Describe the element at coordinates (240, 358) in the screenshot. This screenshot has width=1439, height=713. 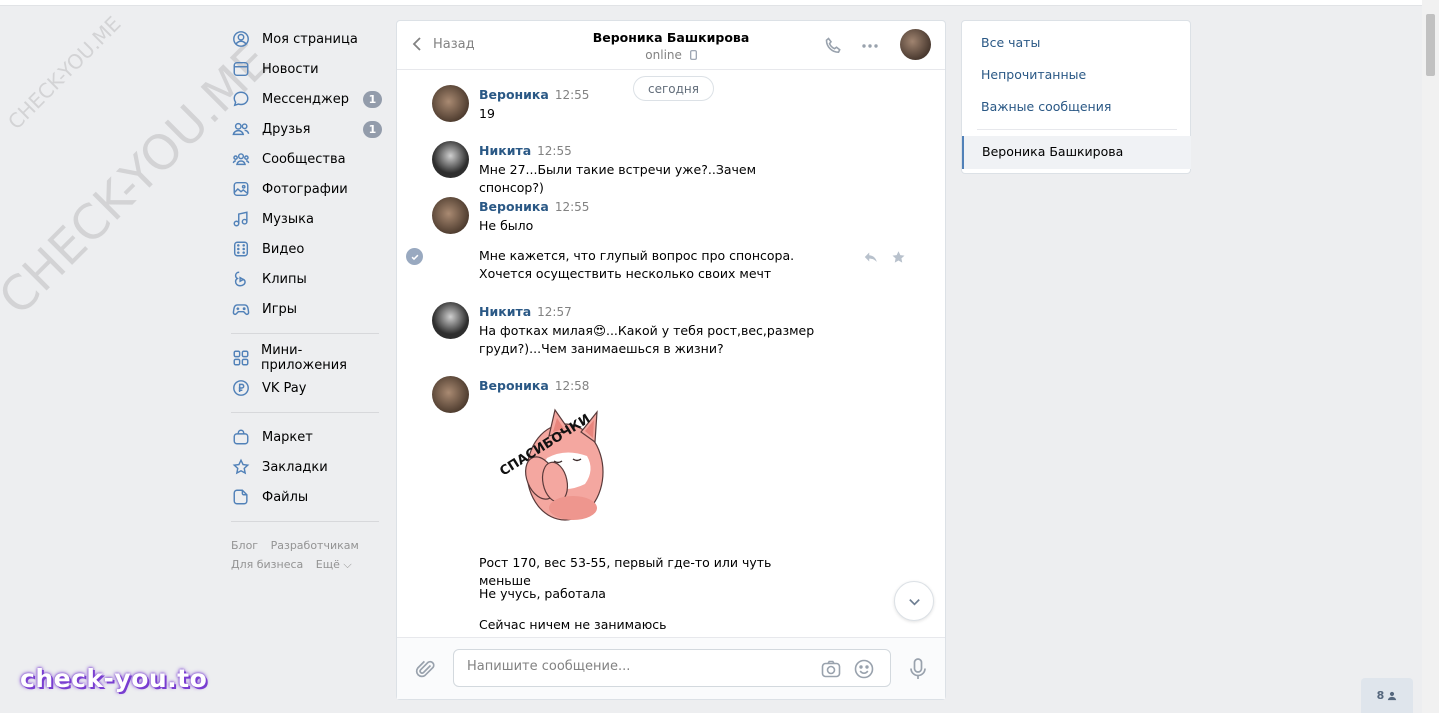
I see `apps-icon` at that location.